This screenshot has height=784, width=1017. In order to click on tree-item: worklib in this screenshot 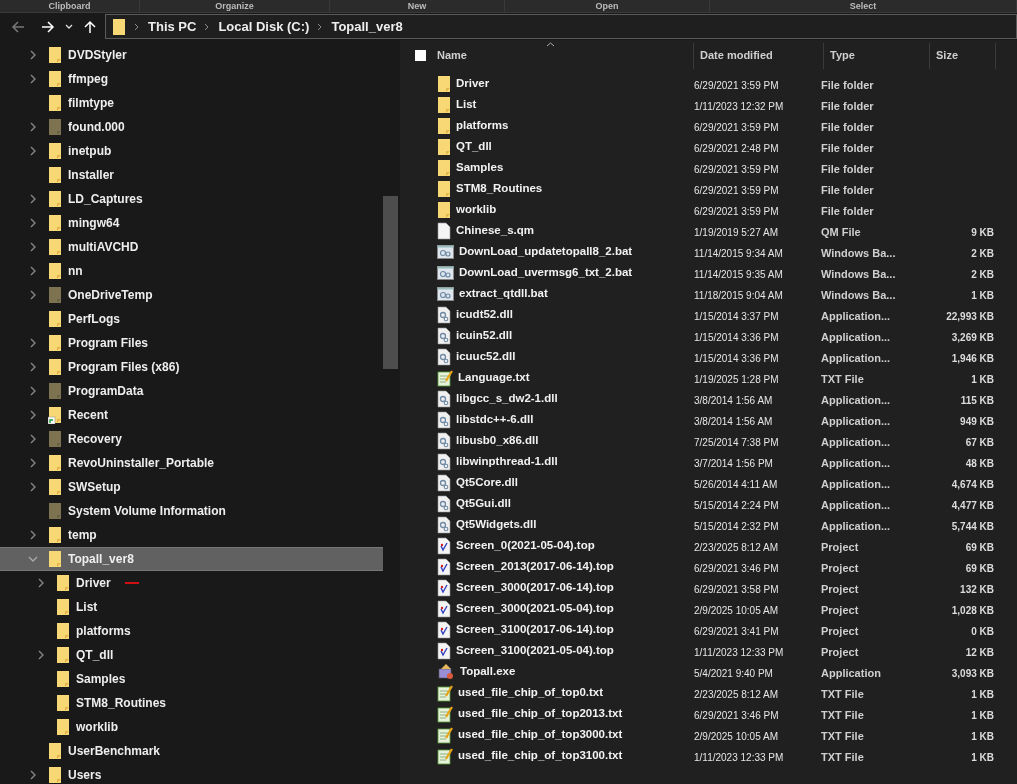, I will do `click(191, 727)`.